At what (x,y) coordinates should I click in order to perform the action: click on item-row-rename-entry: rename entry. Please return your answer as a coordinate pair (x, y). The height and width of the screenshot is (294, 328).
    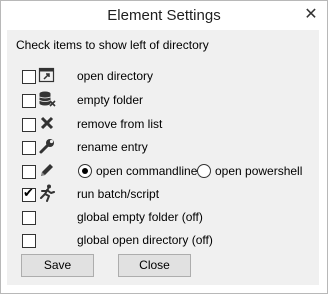
    Looking at the image, I should click on (163, 148).